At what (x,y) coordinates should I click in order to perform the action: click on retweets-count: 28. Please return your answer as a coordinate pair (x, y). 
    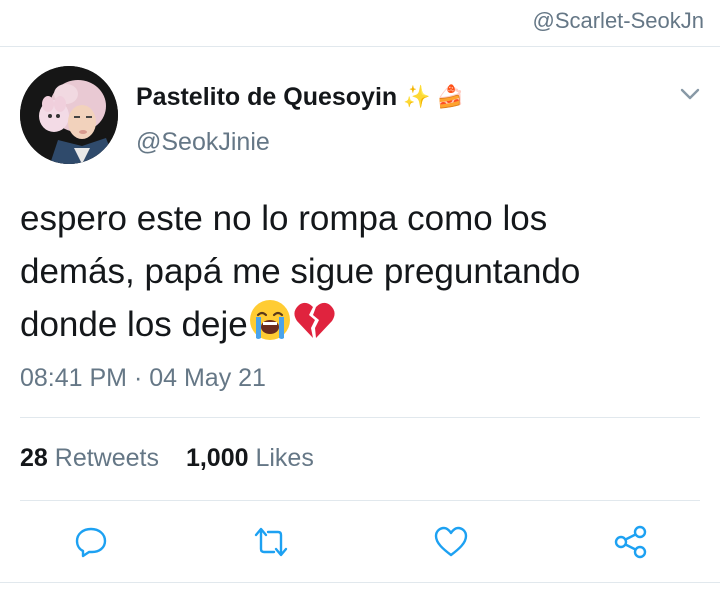
    Looking at the image, I should click on (34, 458).